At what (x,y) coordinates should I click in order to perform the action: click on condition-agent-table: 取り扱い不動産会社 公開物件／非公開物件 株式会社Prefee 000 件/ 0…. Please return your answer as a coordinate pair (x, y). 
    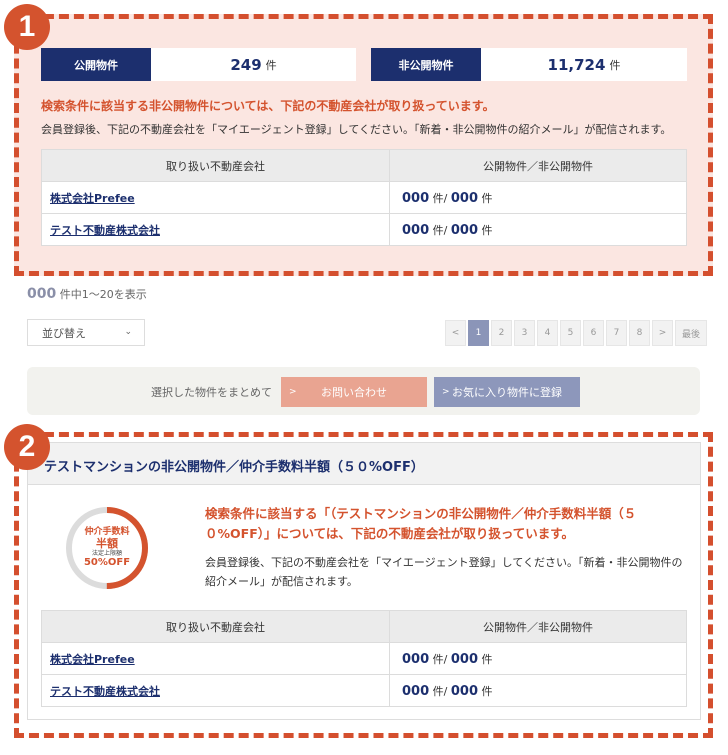
    Looking at the image, I should click on (364, 658).